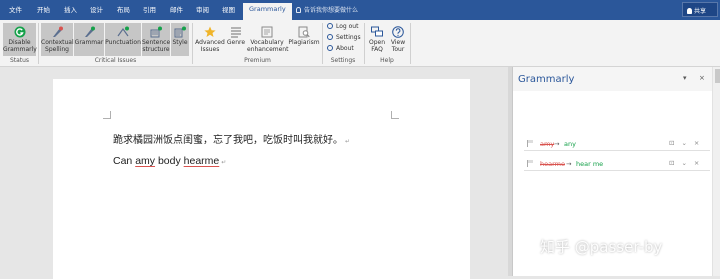 Image resolution: width=720 pixels, height=279 pixels. I want to click on style-label: Style, so click(180, 42).